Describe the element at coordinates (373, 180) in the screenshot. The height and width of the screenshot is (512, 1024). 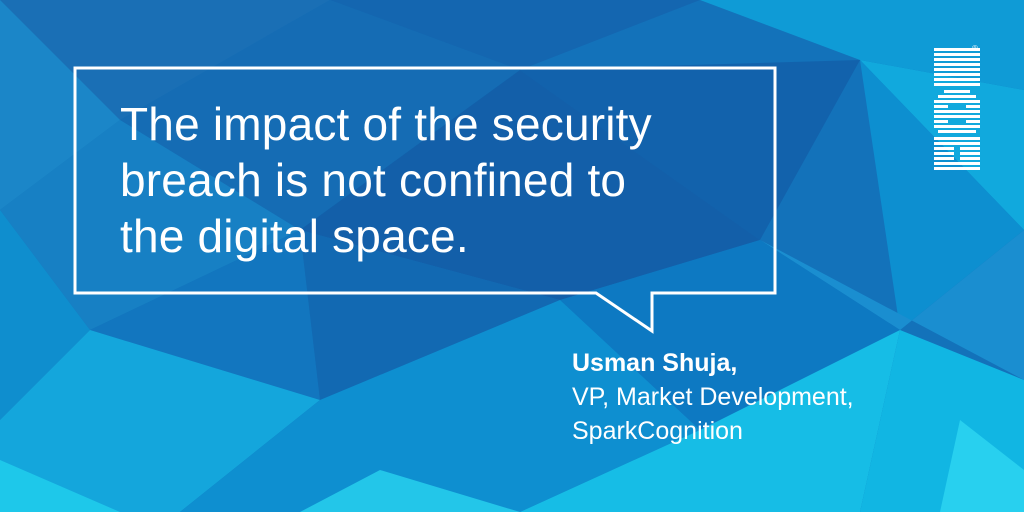
I see `quote-line: breach is not confined to` at that location.